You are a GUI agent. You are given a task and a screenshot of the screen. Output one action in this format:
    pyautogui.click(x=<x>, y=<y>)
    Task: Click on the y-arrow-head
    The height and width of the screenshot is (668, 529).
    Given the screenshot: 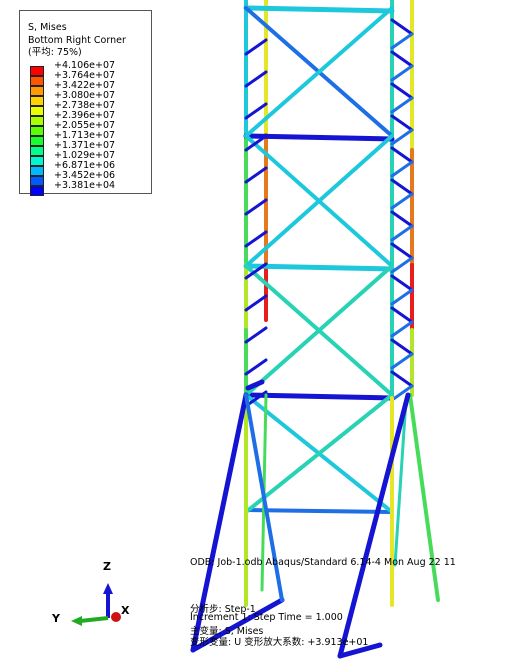 What is the action you would take?
    pyautogui.click(x=76, y=621)
    